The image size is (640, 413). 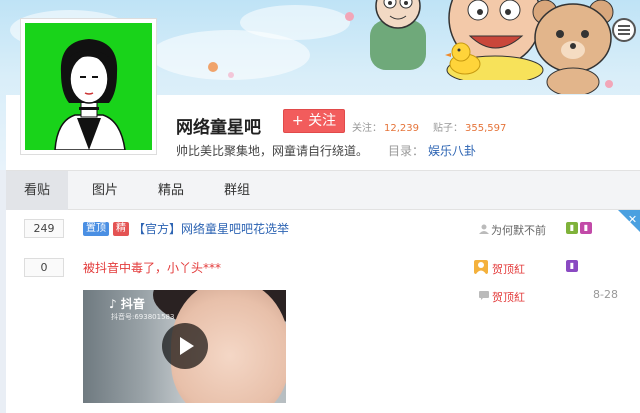 I want to click on close-icon: ✕, so click(x=629, y=221).